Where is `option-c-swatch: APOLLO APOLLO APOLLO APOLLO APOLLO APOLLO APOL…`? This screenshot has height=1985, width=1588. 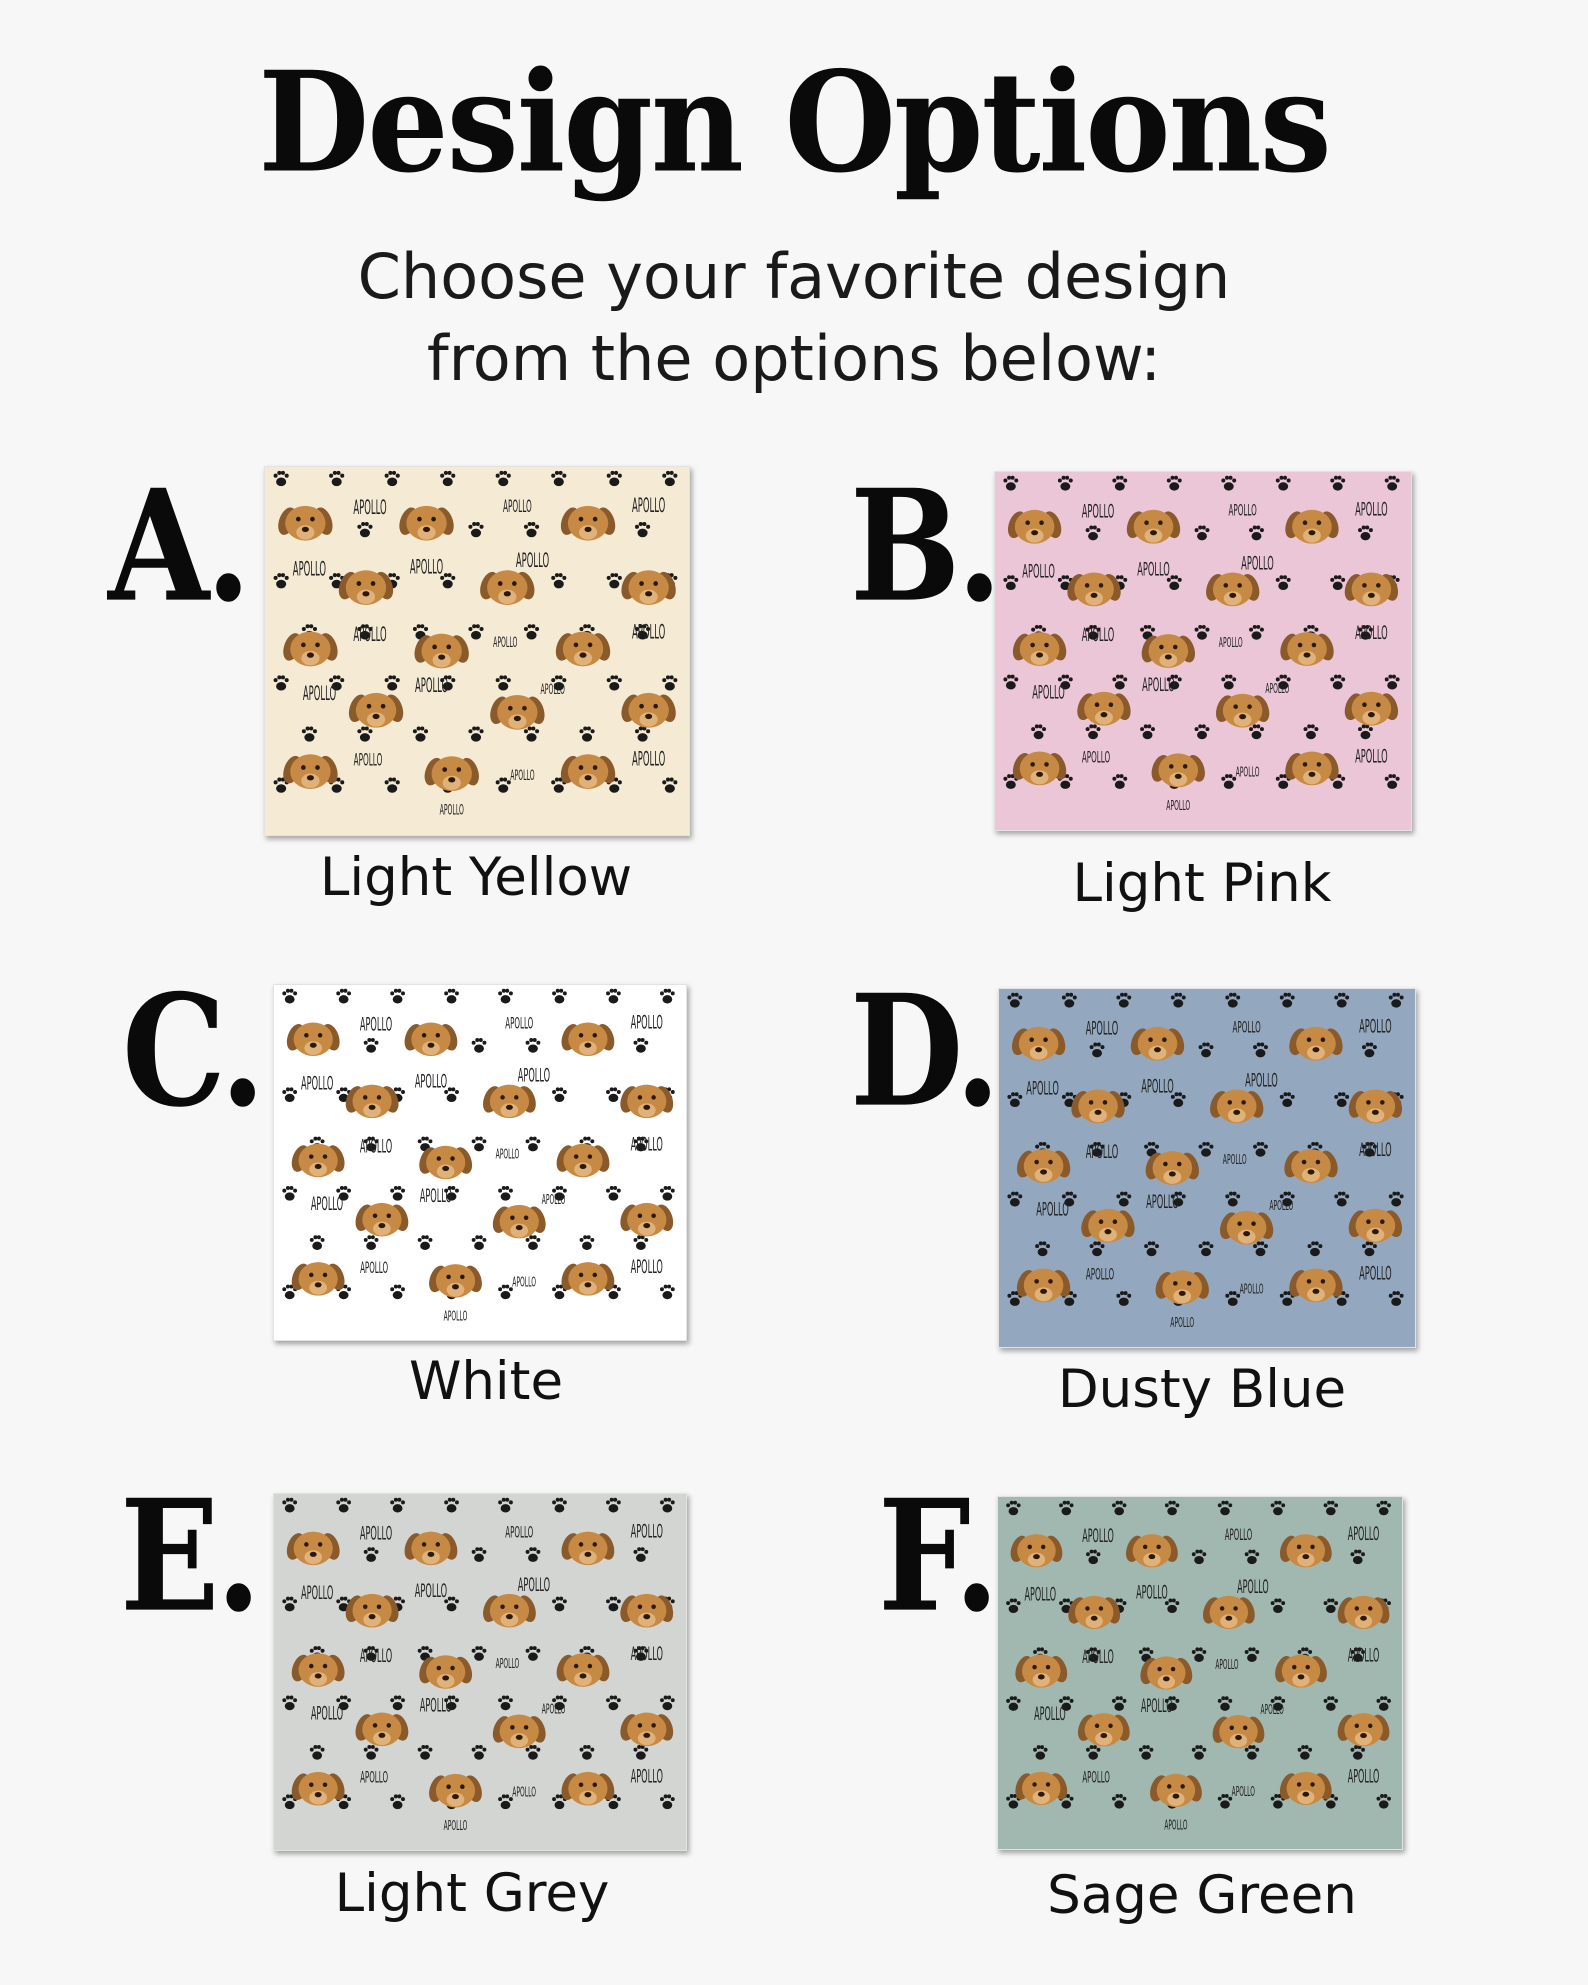
option-c-swatch: APOLLO APOLLO APOLLO APOLLO APOLLO APOLLO APOL… is located at coordinates (480, 1162).